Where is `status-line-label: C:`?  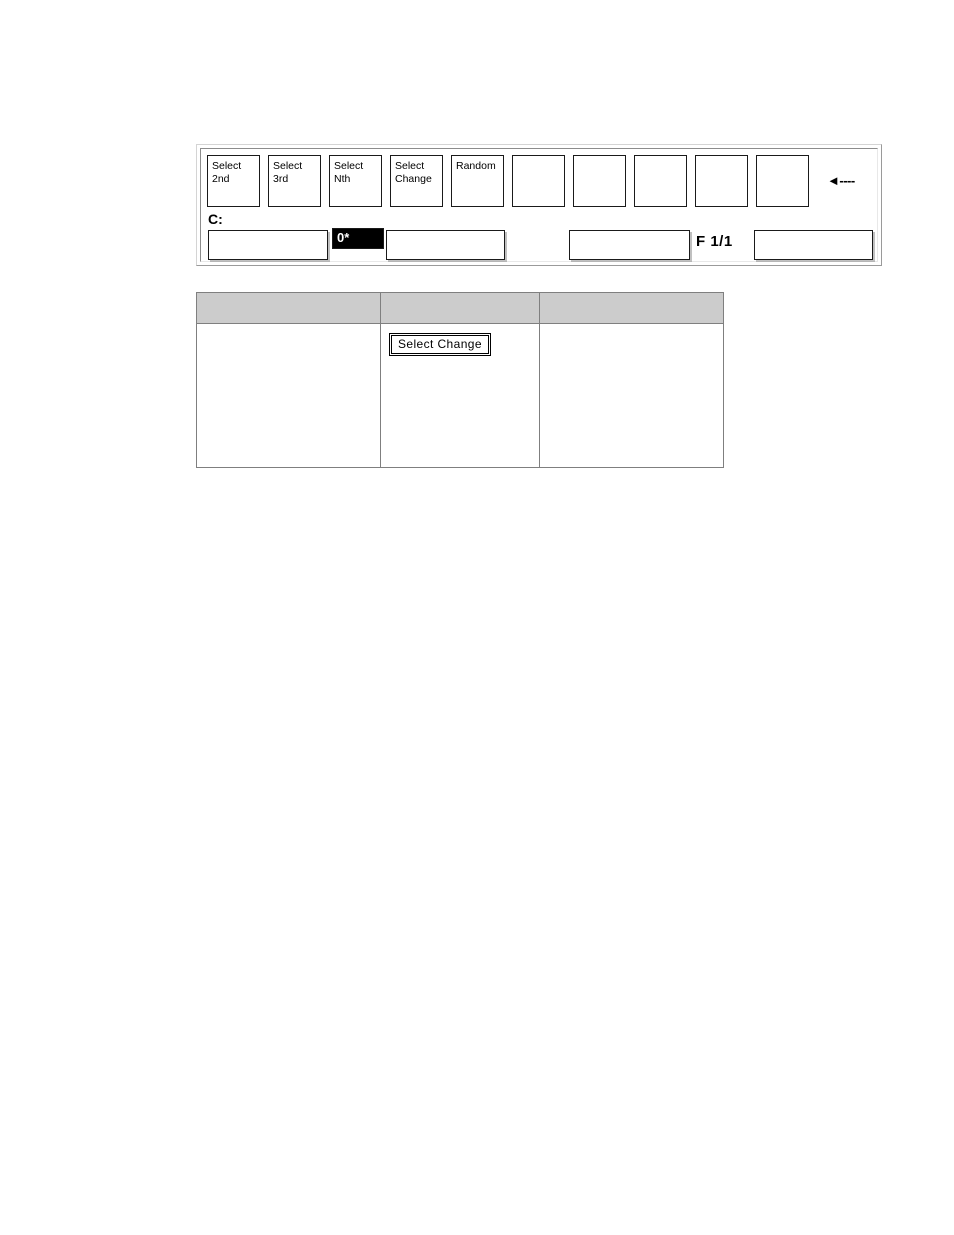
status-line-label: C: is located at coordinates (215, 219).